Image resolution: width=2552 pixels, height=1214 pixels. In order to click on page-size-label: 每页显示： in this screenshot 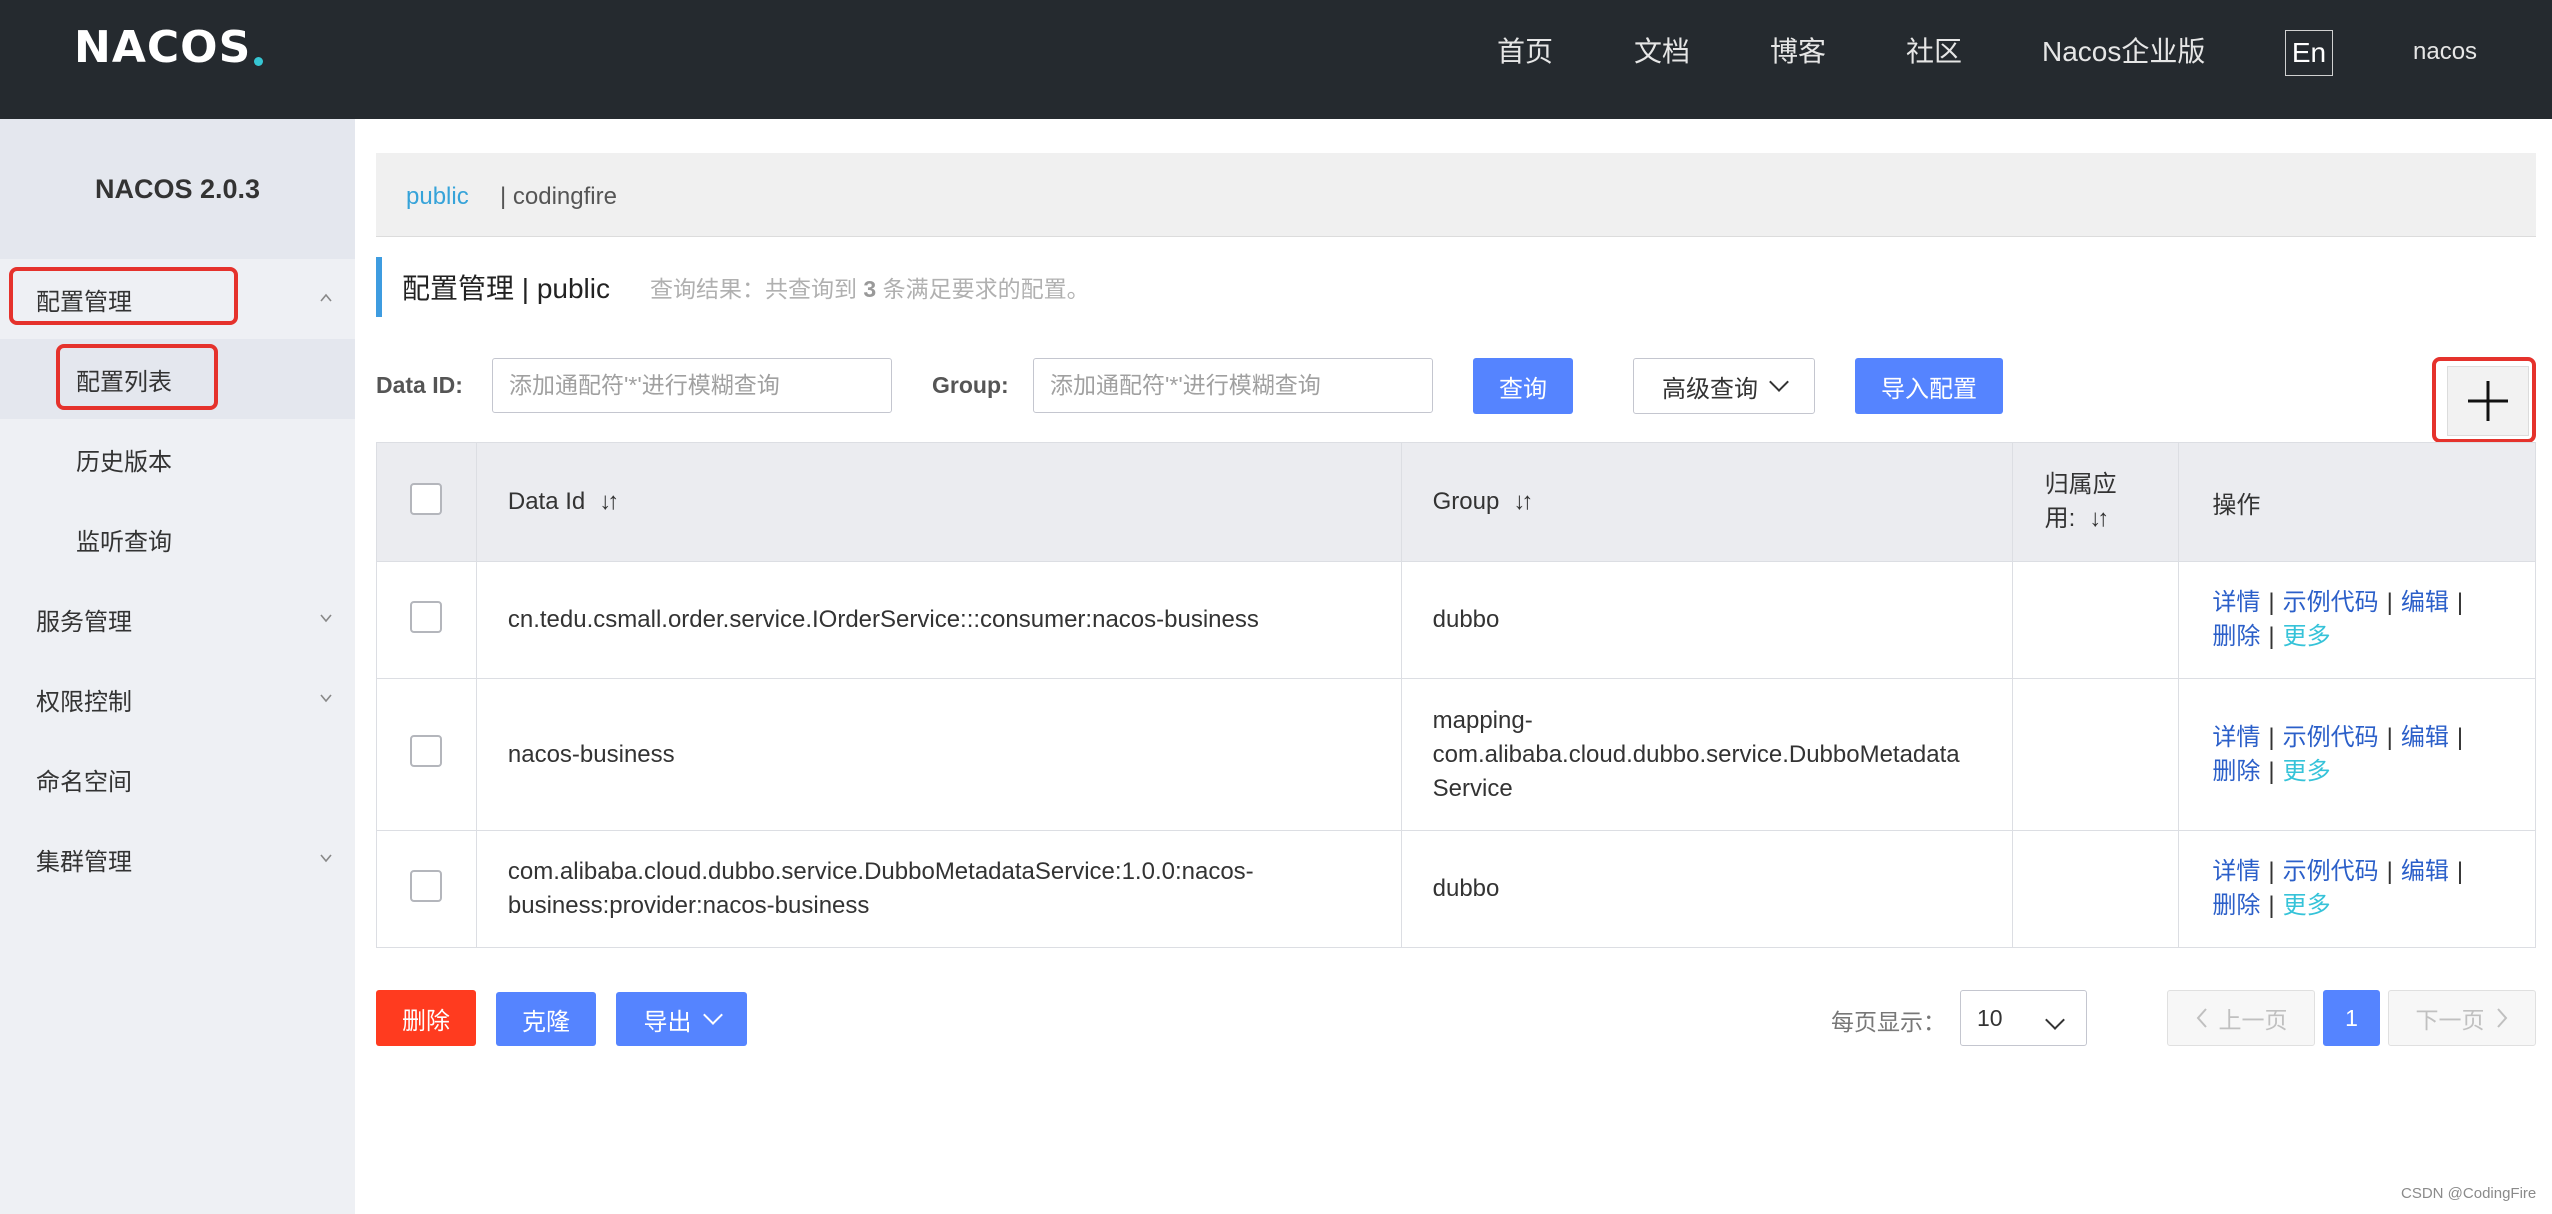, I will do `click(1888, 1022)`.